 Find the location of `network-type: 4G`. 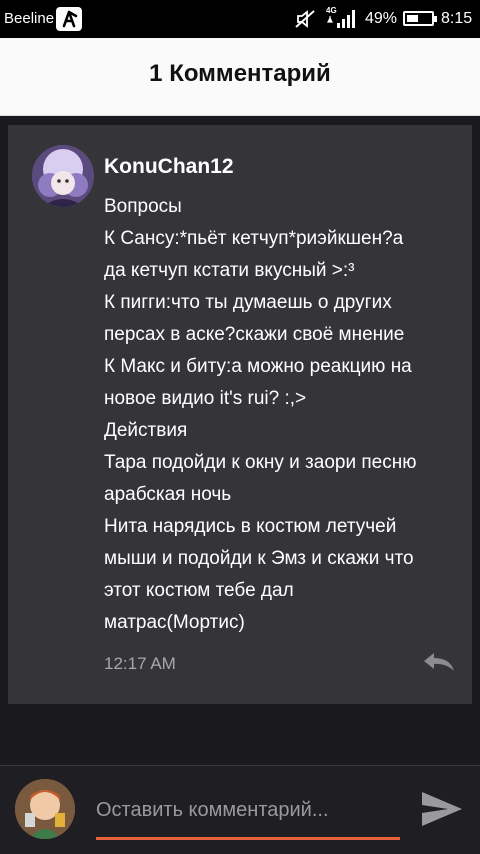

network-type: 4G is located at coordinates (331, 10).